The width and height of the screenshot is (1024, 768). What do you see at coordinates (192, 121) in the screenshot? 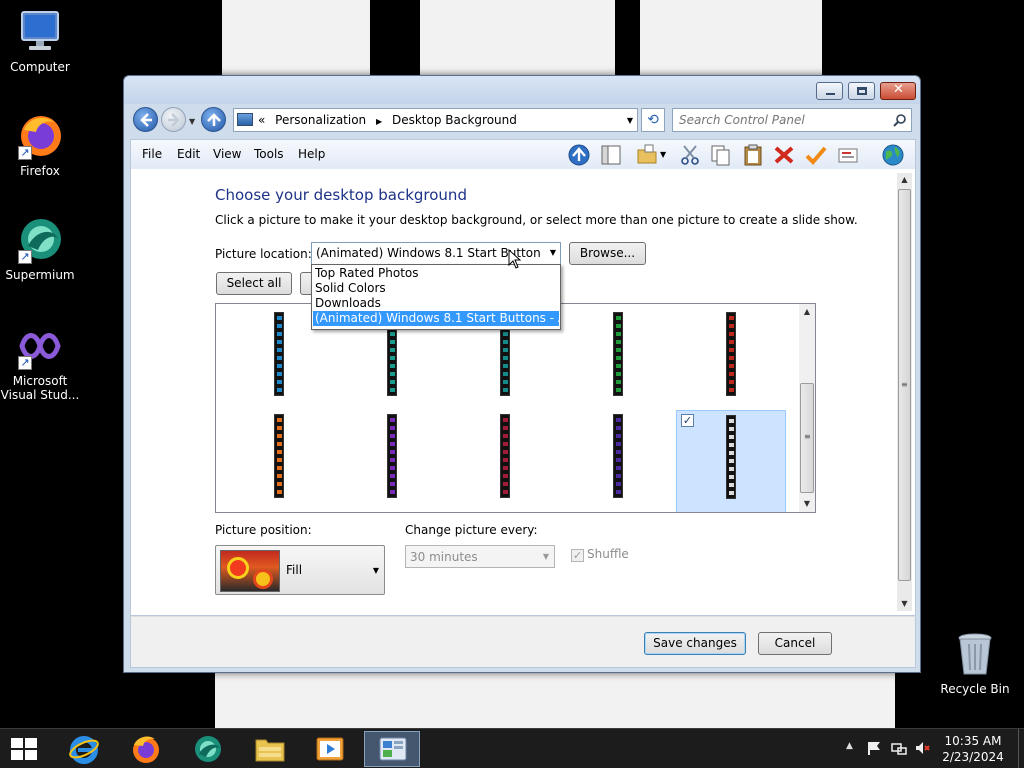
I see `recent-pages-dropdown-icon: ▼` at bounding box center [192, 121].